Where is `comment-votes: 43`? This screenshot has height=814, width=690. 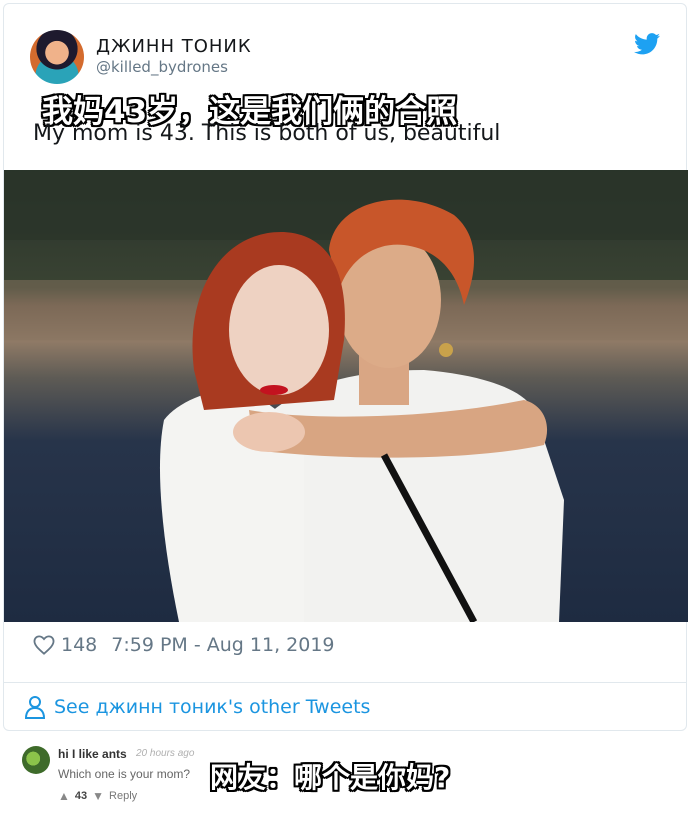 comment-votes: 43 is located at coordinates (81, 796).